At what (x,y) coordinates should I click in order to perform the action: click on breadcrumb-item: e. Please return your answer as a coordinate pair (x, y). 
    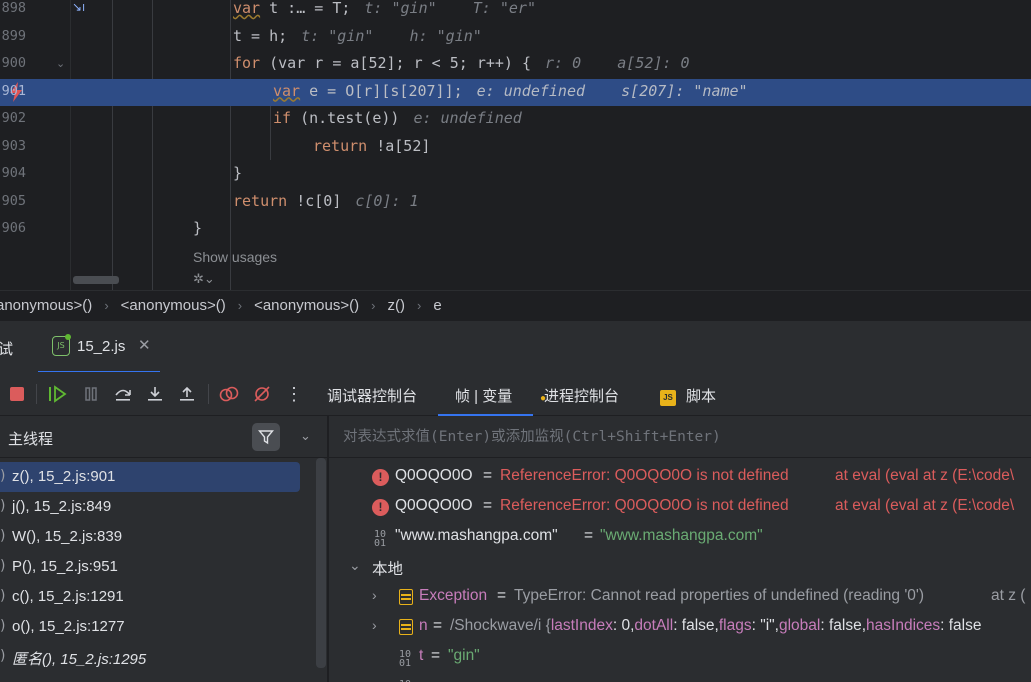
    Looking at the image, I should click on (437, 305).